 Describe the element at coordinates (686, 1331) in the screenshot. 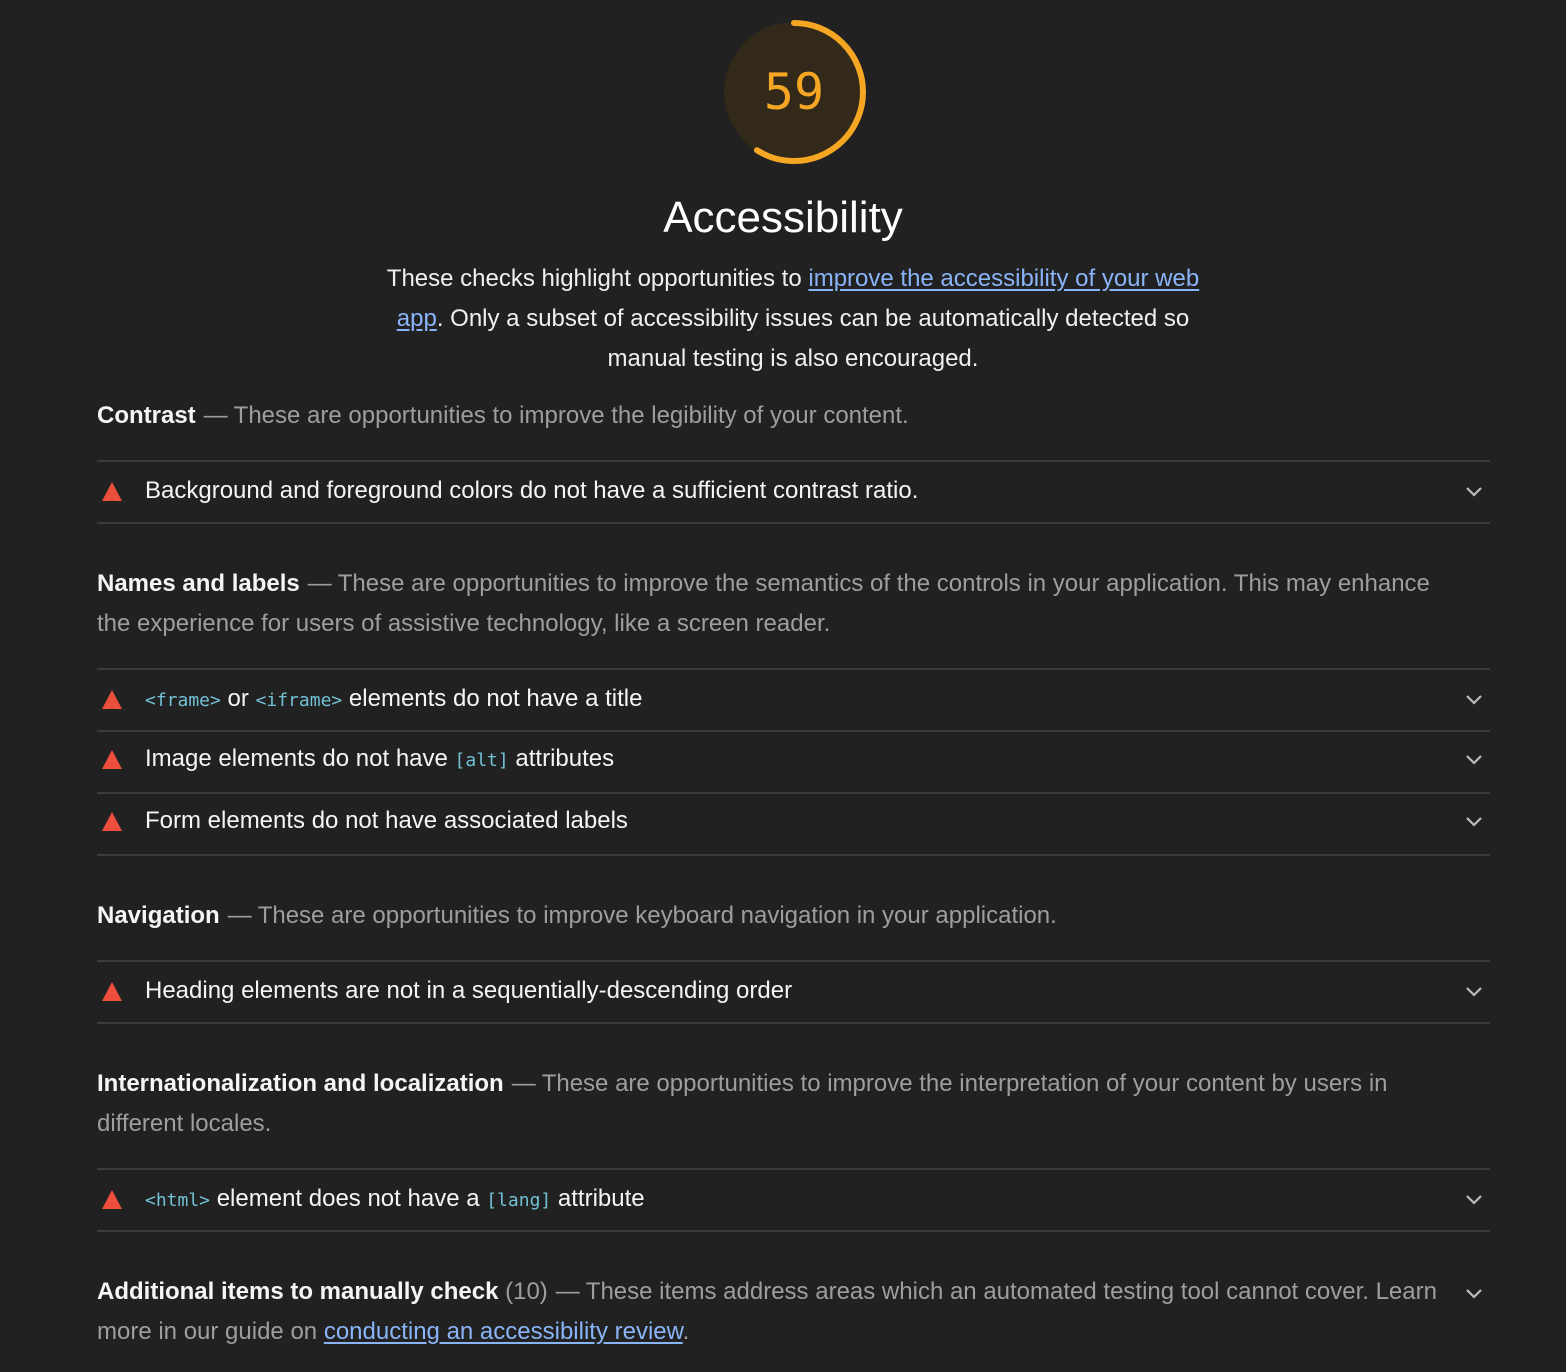

I see `group-description-end: .` at that location.